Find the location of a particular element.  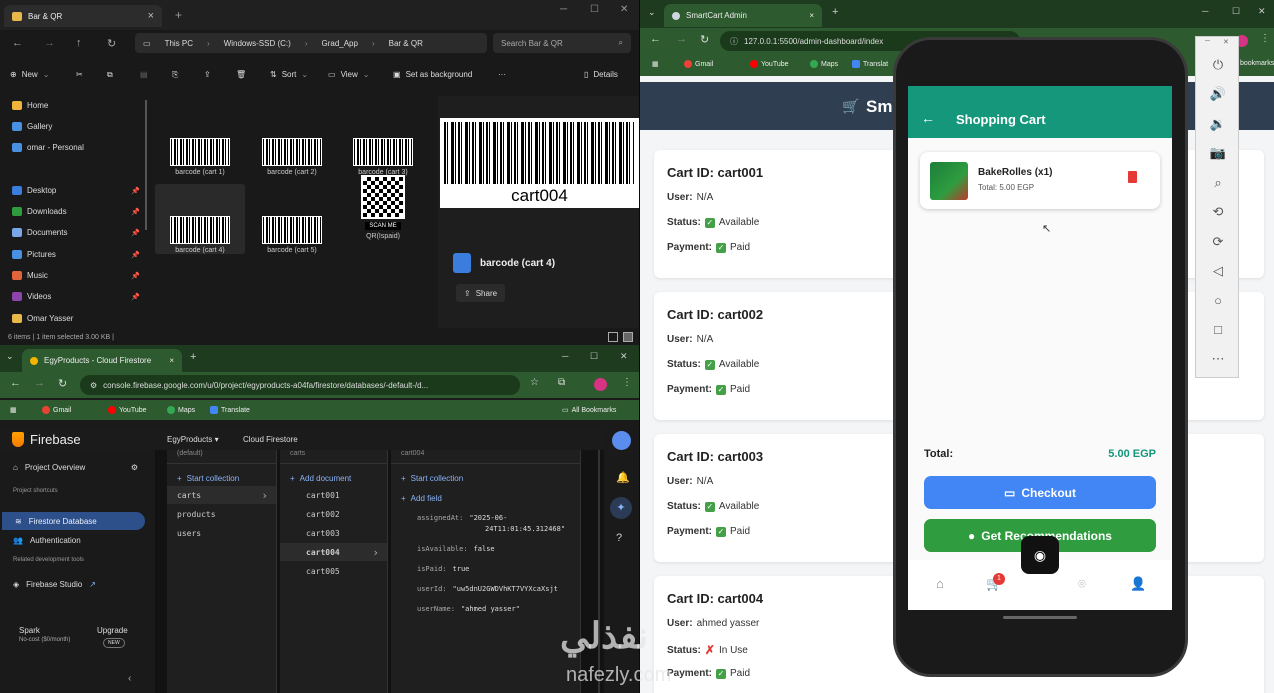

scan-camera-fab: ◉ is located at coordinates (1040, 555).